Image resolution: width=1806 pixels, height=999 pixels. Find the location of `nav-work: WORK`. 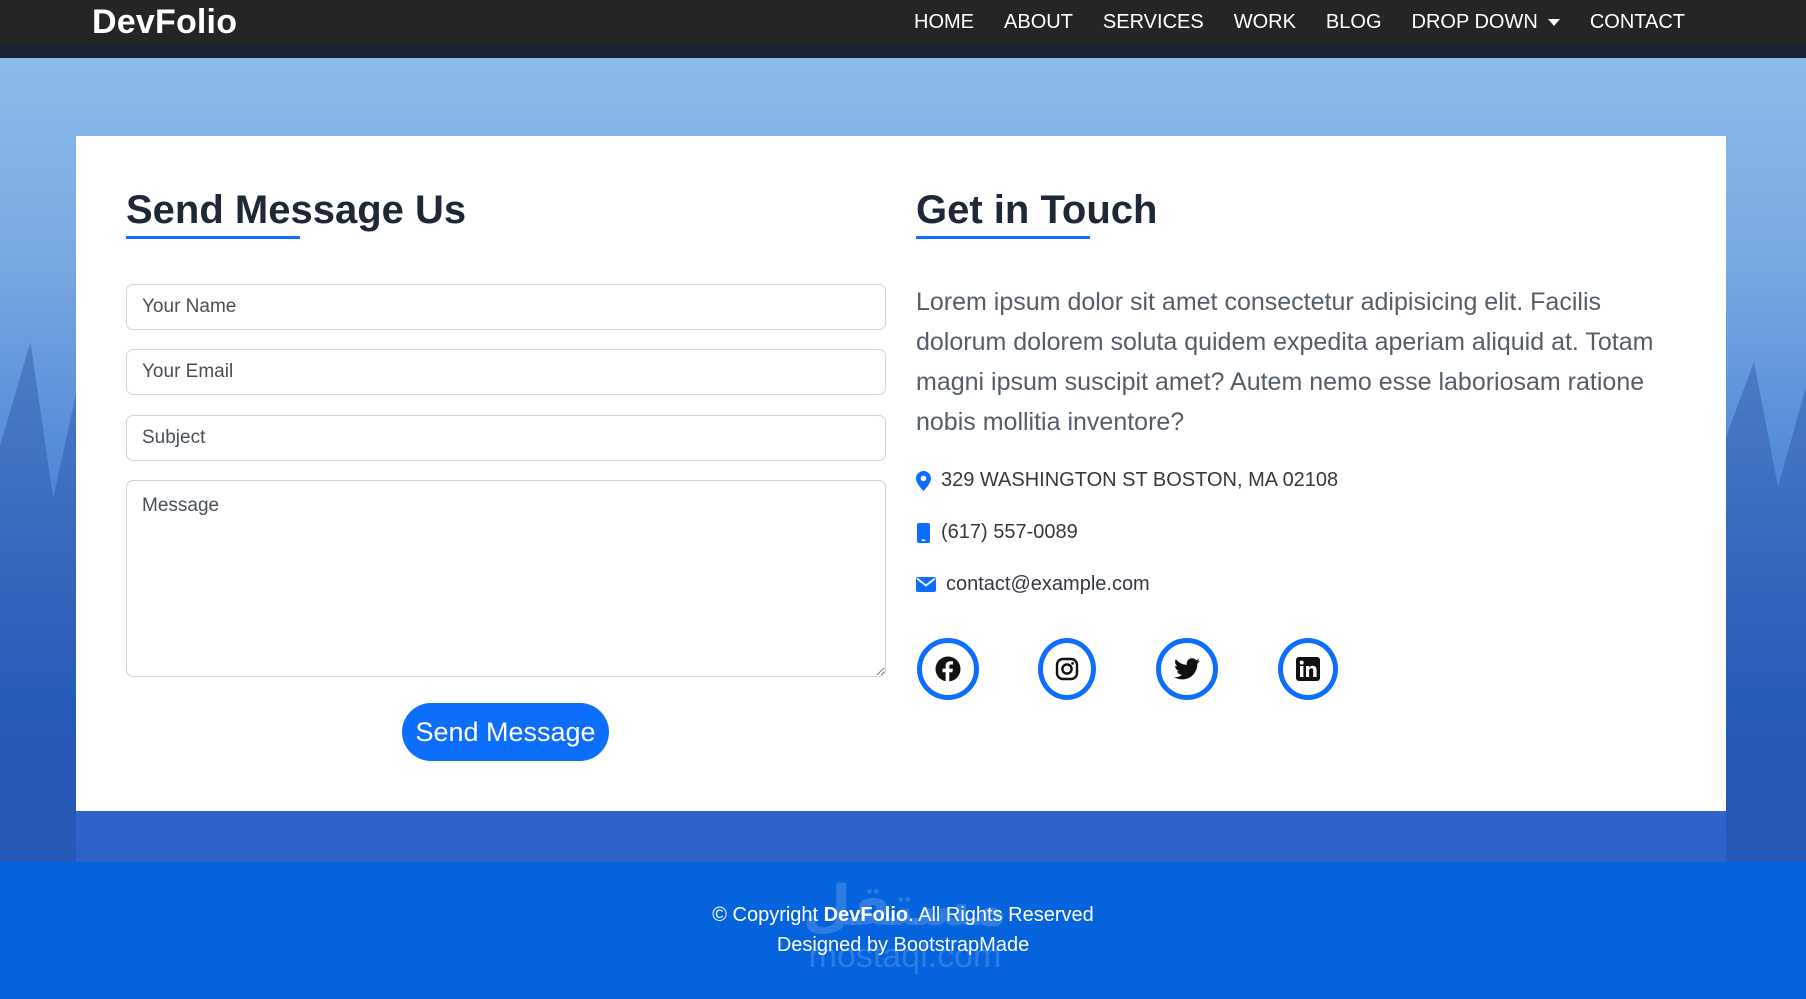

nav-work: WORK is located at coordinates (1265, 22).